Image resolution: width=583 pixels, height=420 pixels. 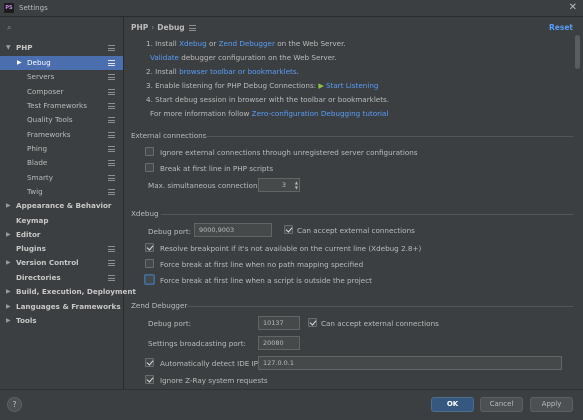 What do you see at coordinates (149, 362) in the screenshot?
I see `auto-detect-ip-checkbox` at bounding box center [149, 362].